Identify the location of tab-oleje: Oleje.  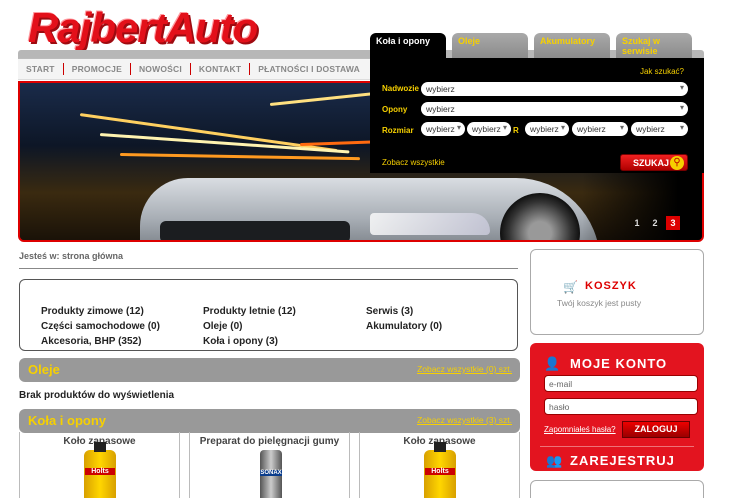
(490, 45).